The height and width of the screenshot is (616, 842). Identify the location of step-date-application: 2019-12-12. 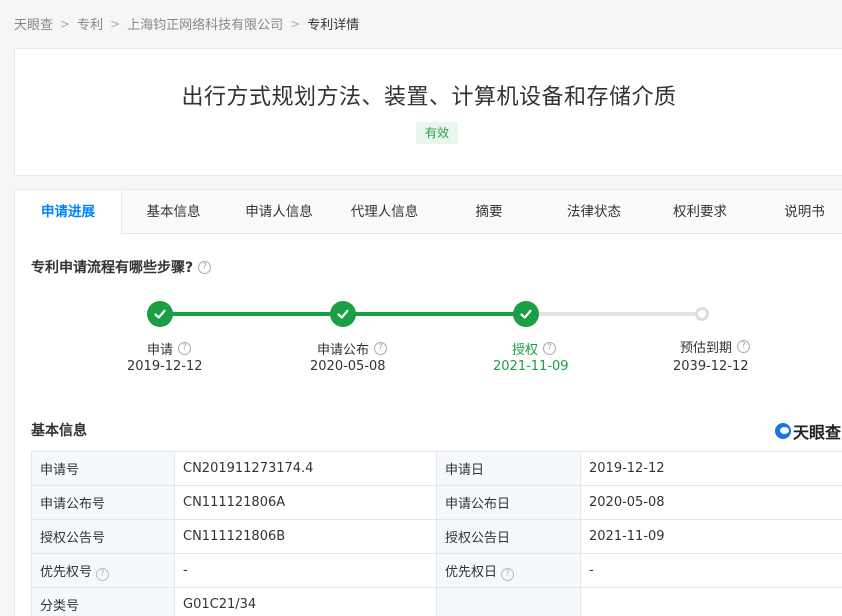
(165, 366).